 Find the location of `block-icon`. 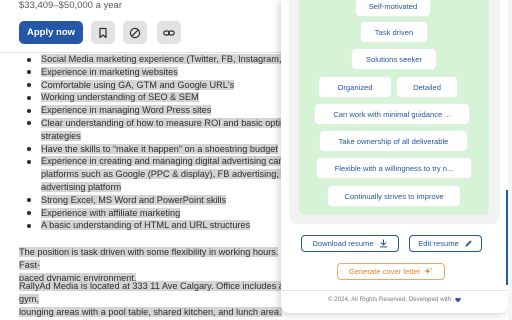

block-icon is located at coordinates (135, 32).